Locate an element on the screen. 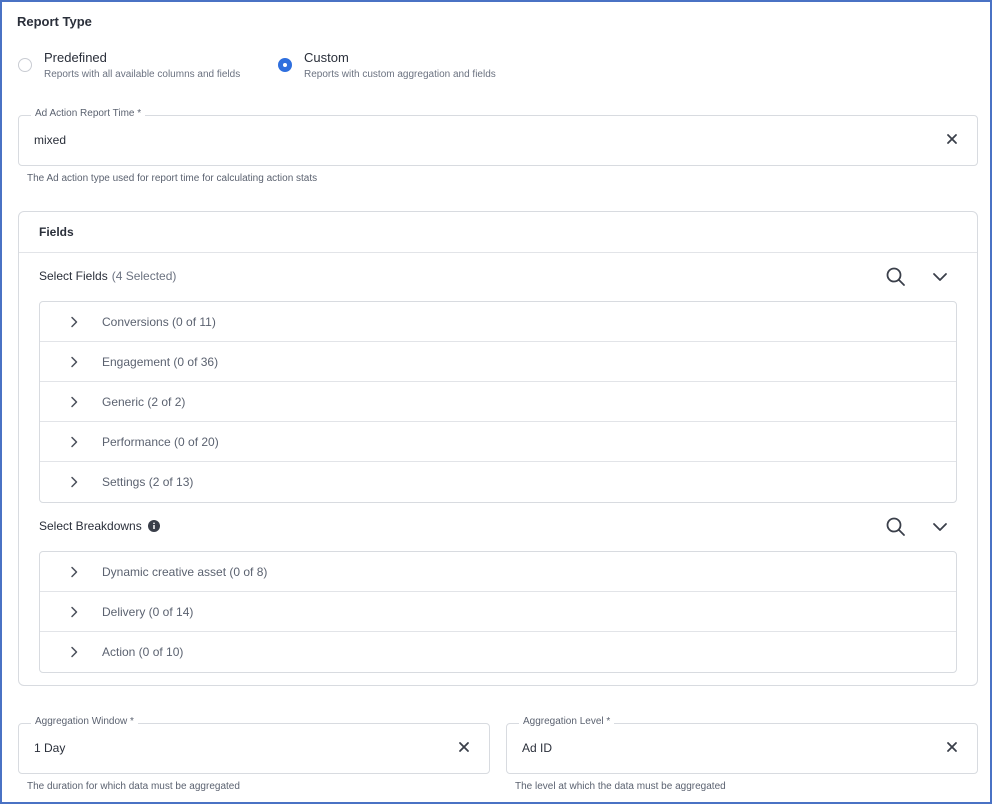  breakdown-group-label: Action (0 of 10) is located at coordinates (143, 652).